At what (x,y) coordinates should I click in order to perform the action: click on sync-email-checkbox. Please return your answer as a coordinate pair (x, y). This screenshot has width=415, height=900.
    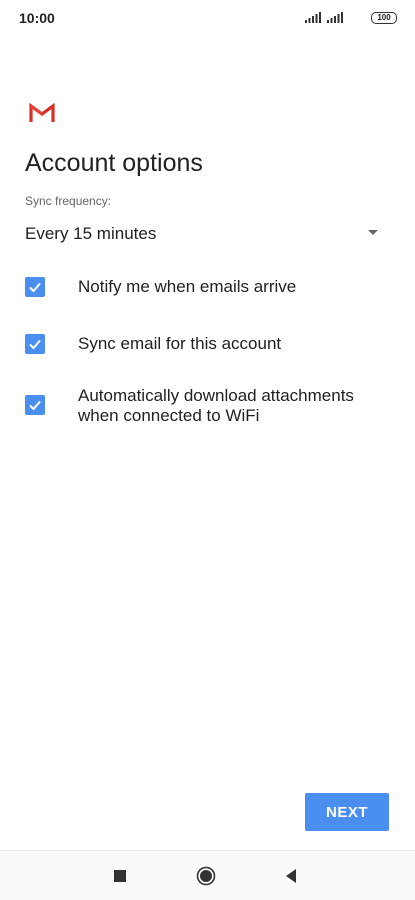
    Looking at the image, I should click on (35, 344).